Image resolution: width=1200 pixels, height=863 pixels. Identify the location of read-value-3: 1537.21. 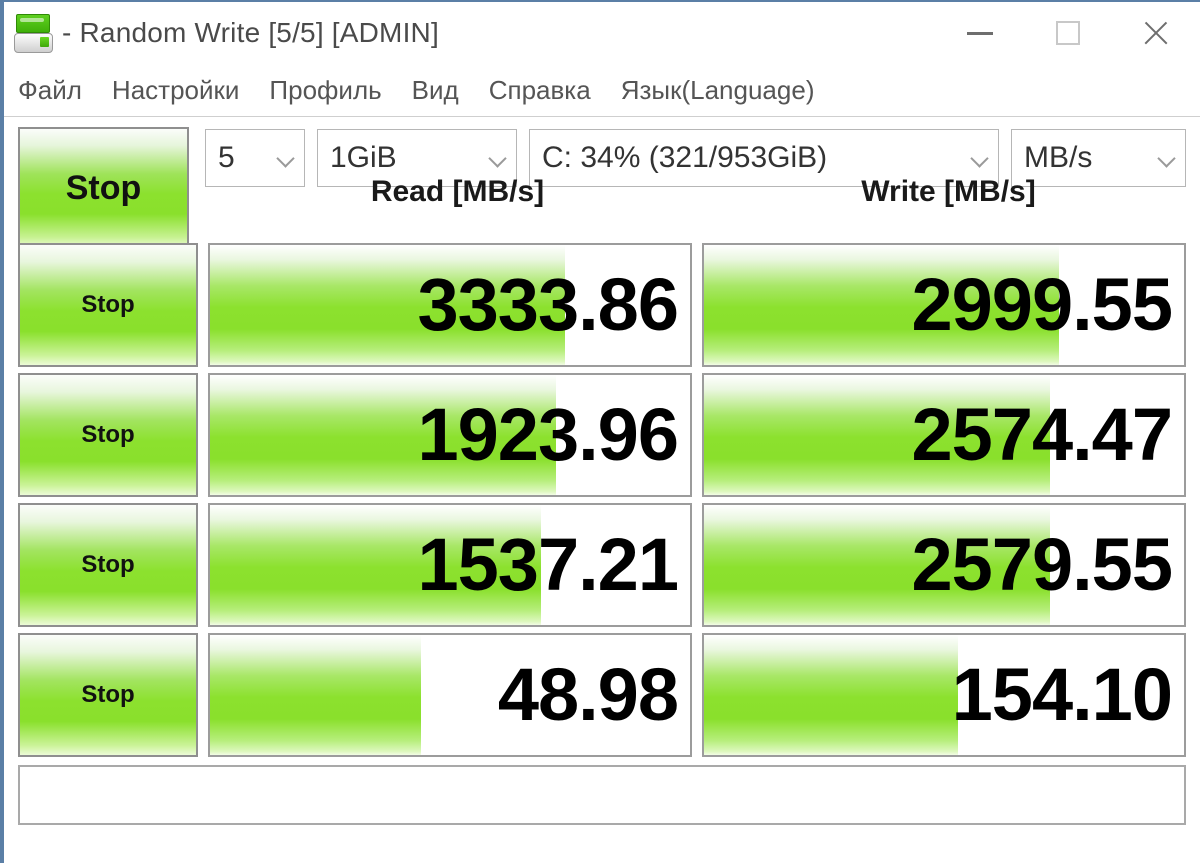
(548, 564).